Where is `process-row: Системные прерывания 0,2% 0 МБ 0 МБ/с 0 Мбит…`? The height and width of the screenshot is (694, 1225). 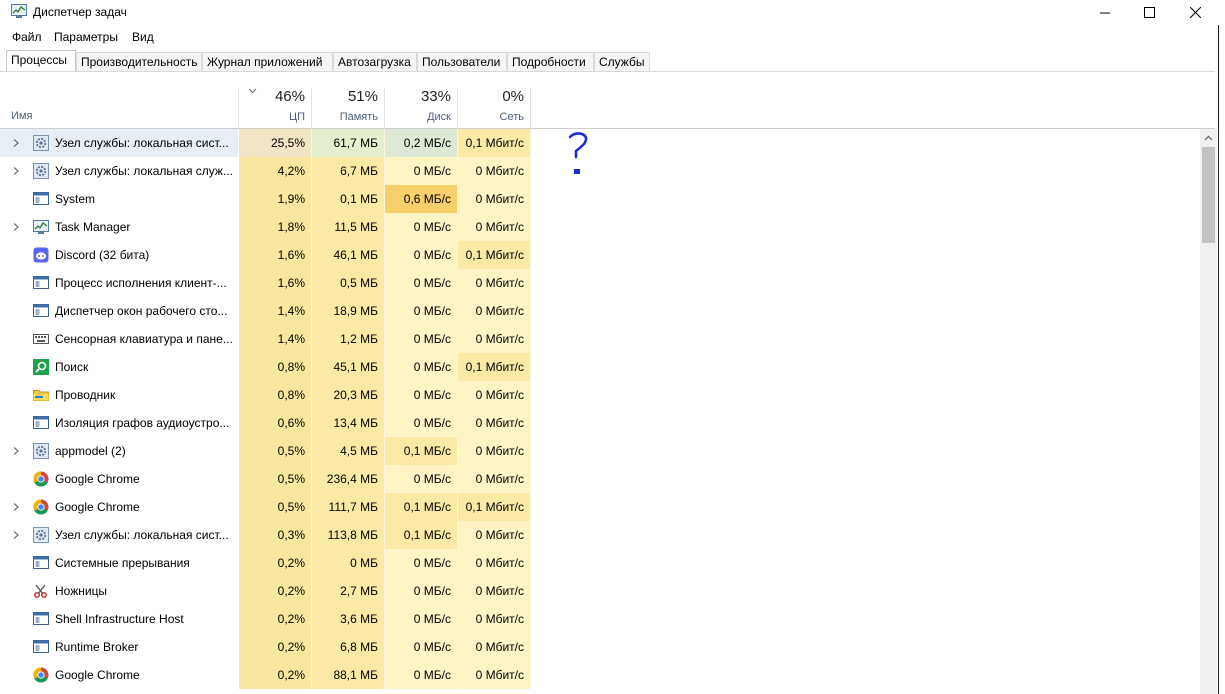 process-row: Системные прерывания 0,2% 0 МБ 0 МБ/с 0 Мбит… is located at coordinates (600, 563).